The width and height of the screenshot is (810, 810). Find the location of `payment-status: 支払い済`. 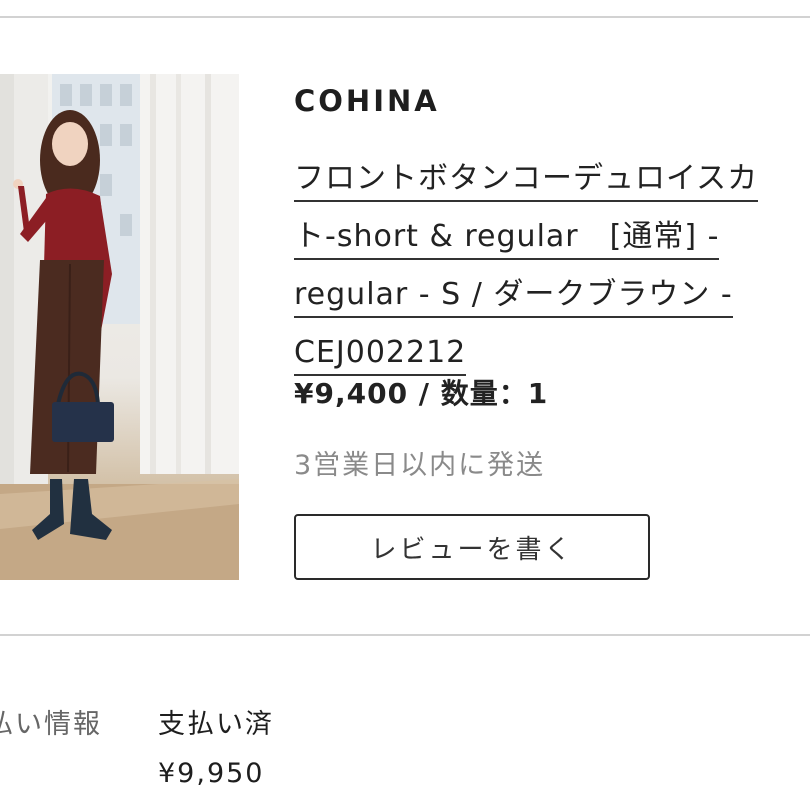

payment-status: 支払い済 is located at coordinates (216, 724).